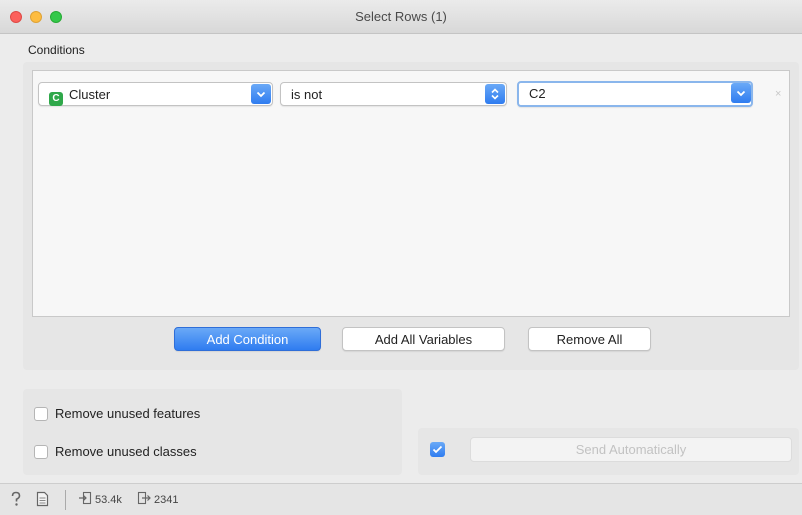 This screenshot has height=515, width=802. What do you see at coordinates (589, 339) in the screenshot?
I see `remove-all-button: Remove All` at bounding box center [589, 339].